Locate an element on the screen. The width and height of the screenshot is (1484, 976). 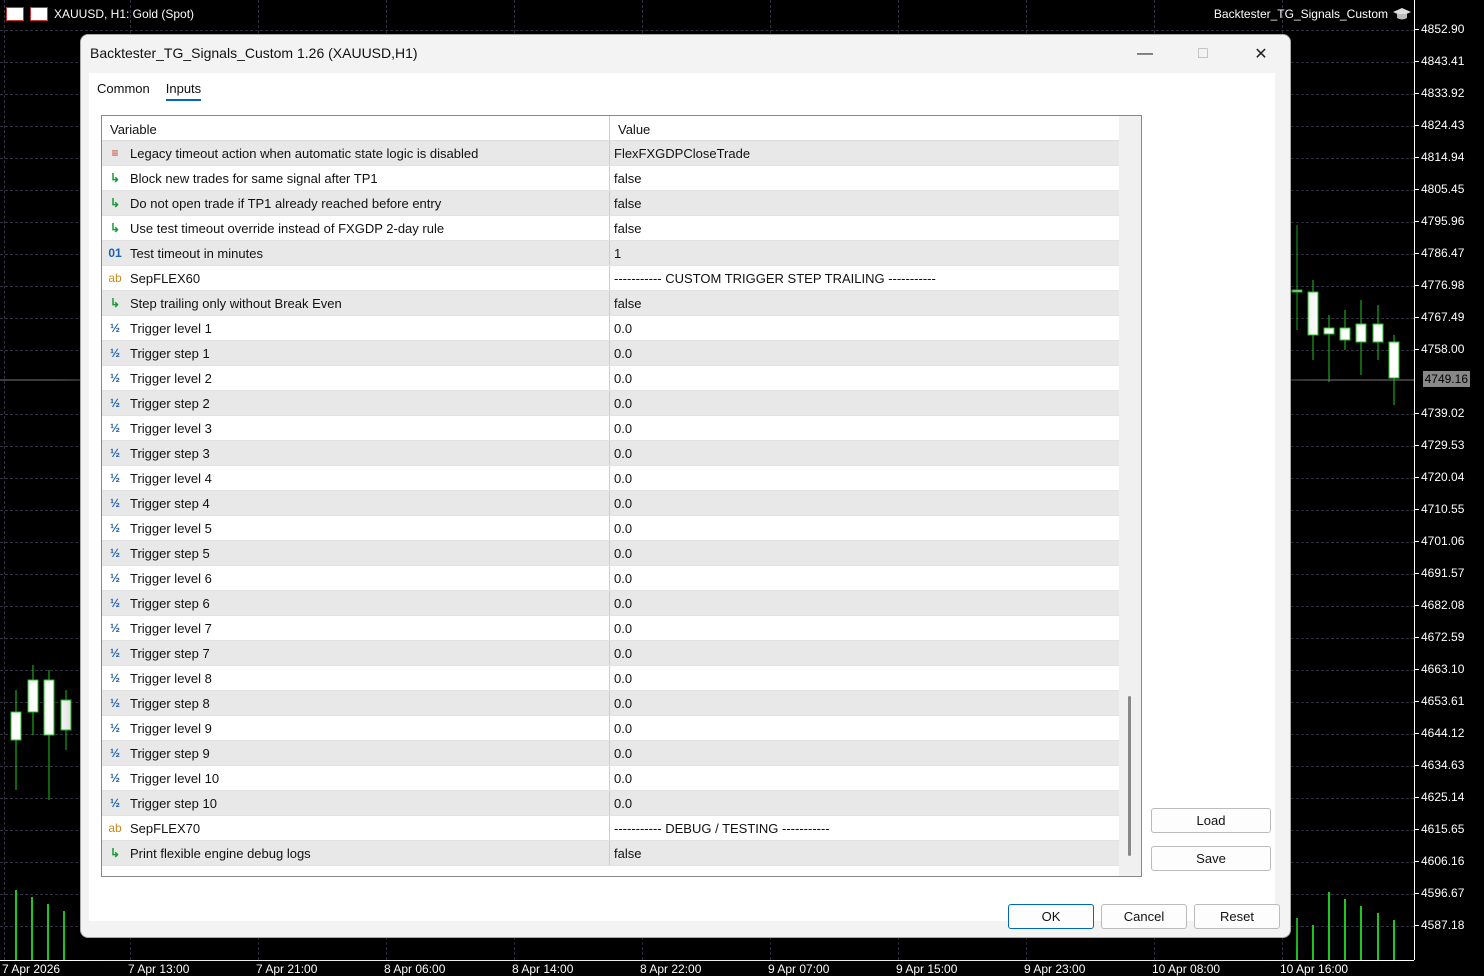
value-cell: 1 is located at coordinates (615, 253).